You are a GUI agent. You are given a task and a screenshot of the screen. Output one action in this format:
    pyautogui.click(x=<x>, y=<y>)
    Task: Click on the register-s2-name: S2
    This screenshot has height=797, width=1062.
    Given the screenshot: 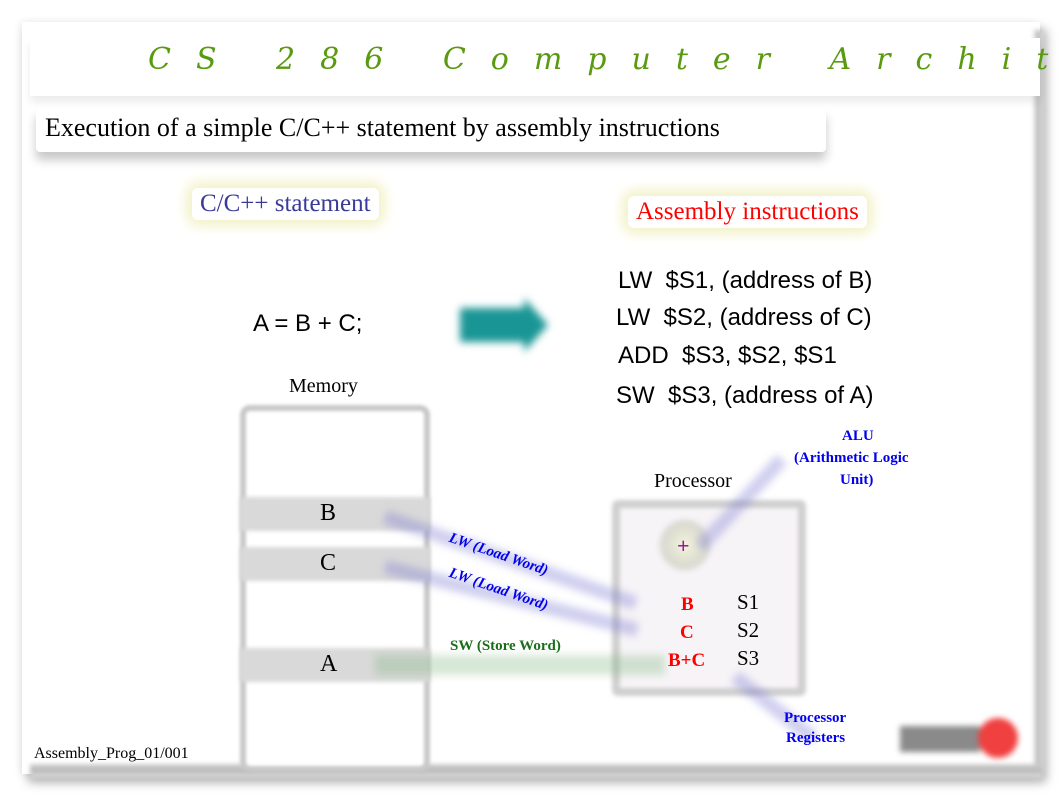 What is the action you would take?
    pyautogui.click(x=748, y=630)
    